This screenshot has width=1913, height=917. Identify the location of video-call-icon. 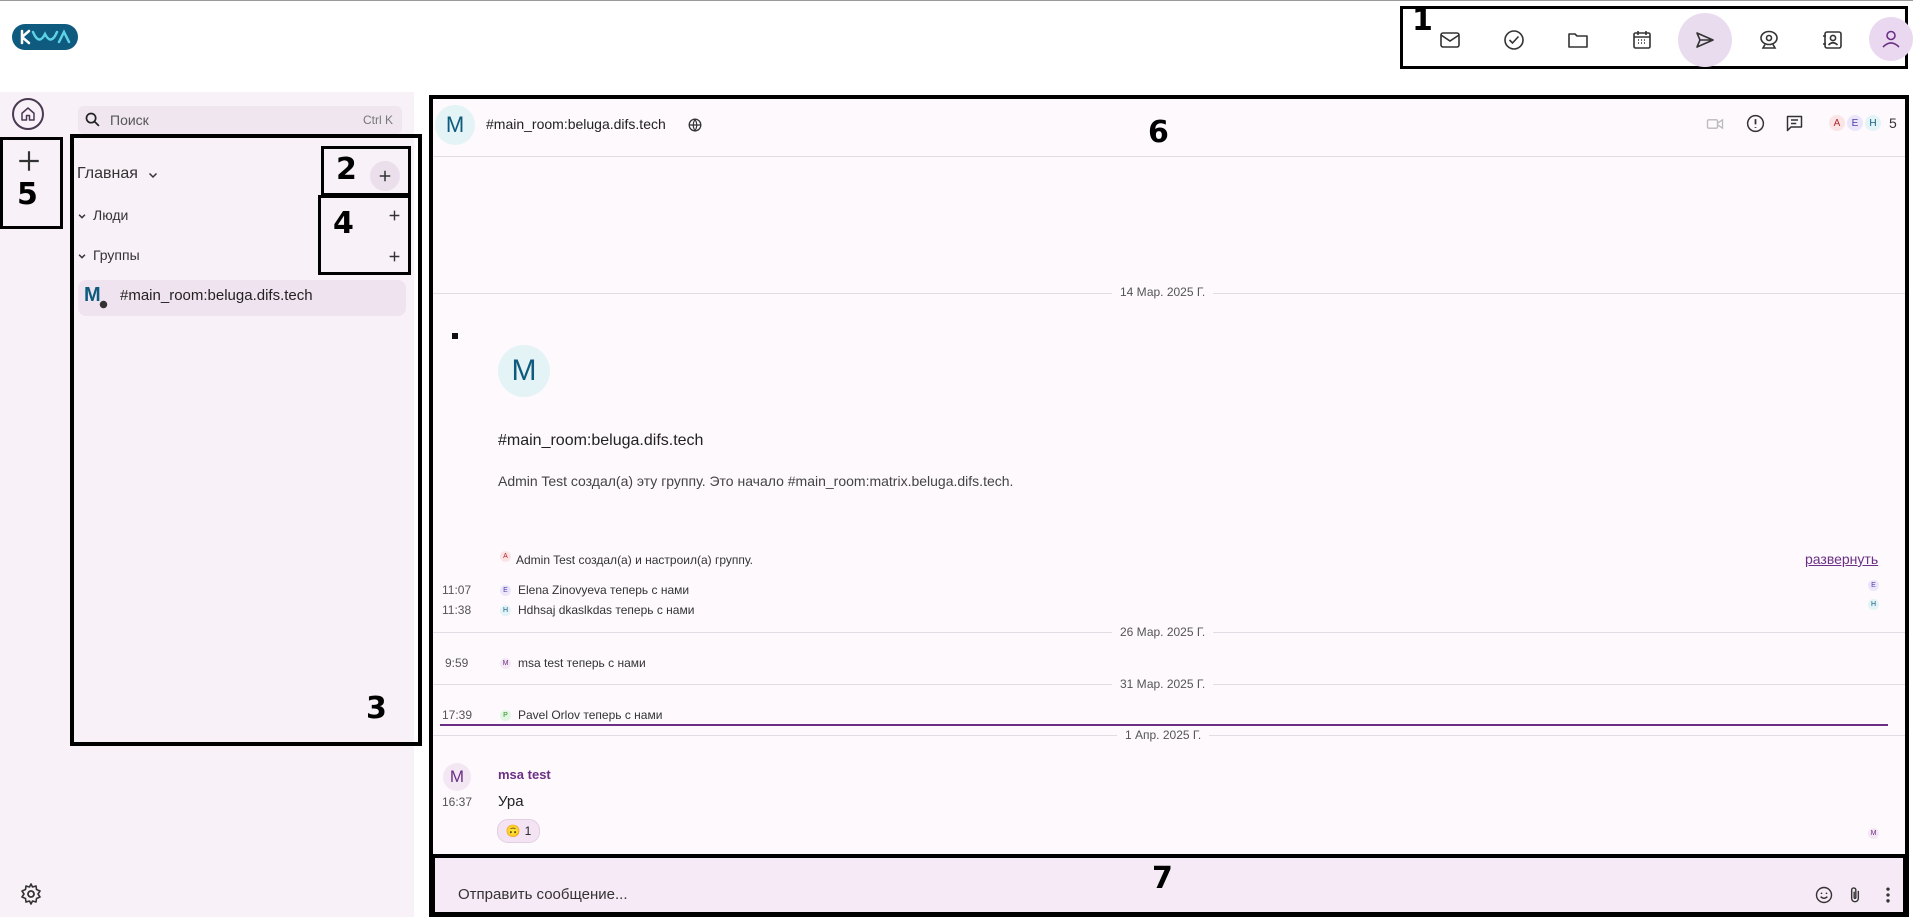
(1715, 124).